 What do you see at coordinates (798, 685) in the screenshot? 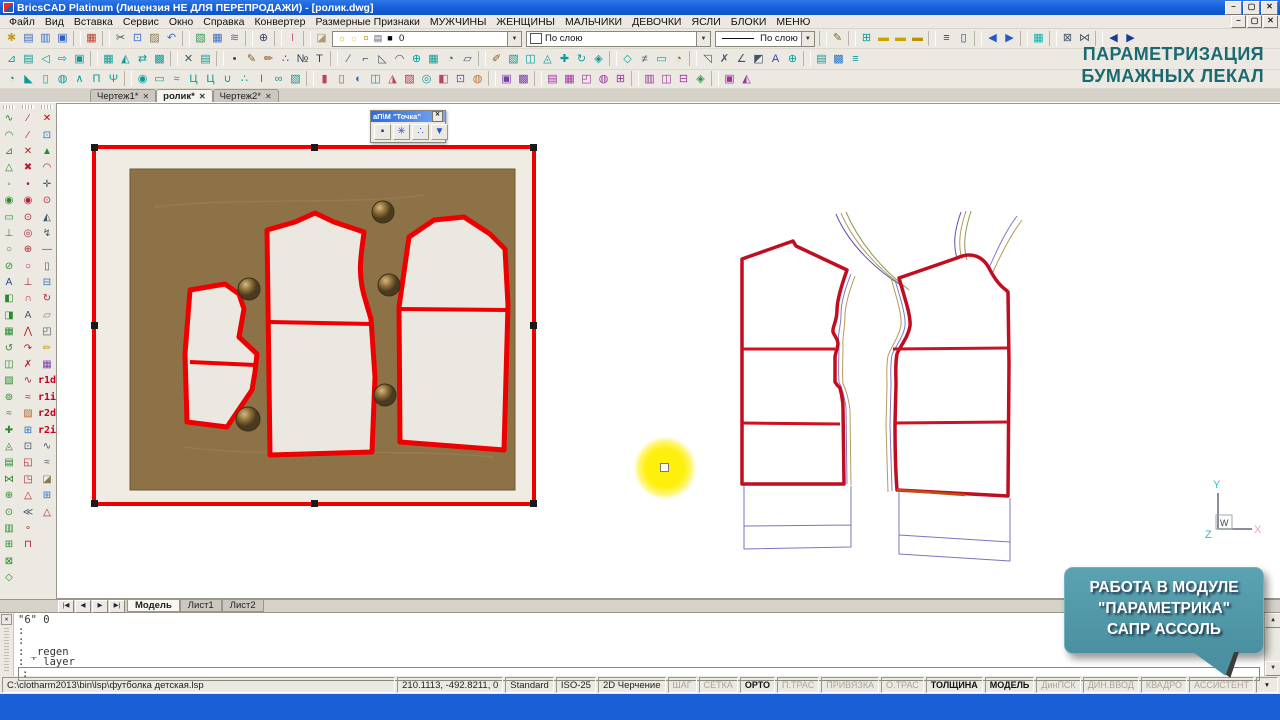
I see `status-toggle: П.ТРАС` at bounding box center [798, 685].